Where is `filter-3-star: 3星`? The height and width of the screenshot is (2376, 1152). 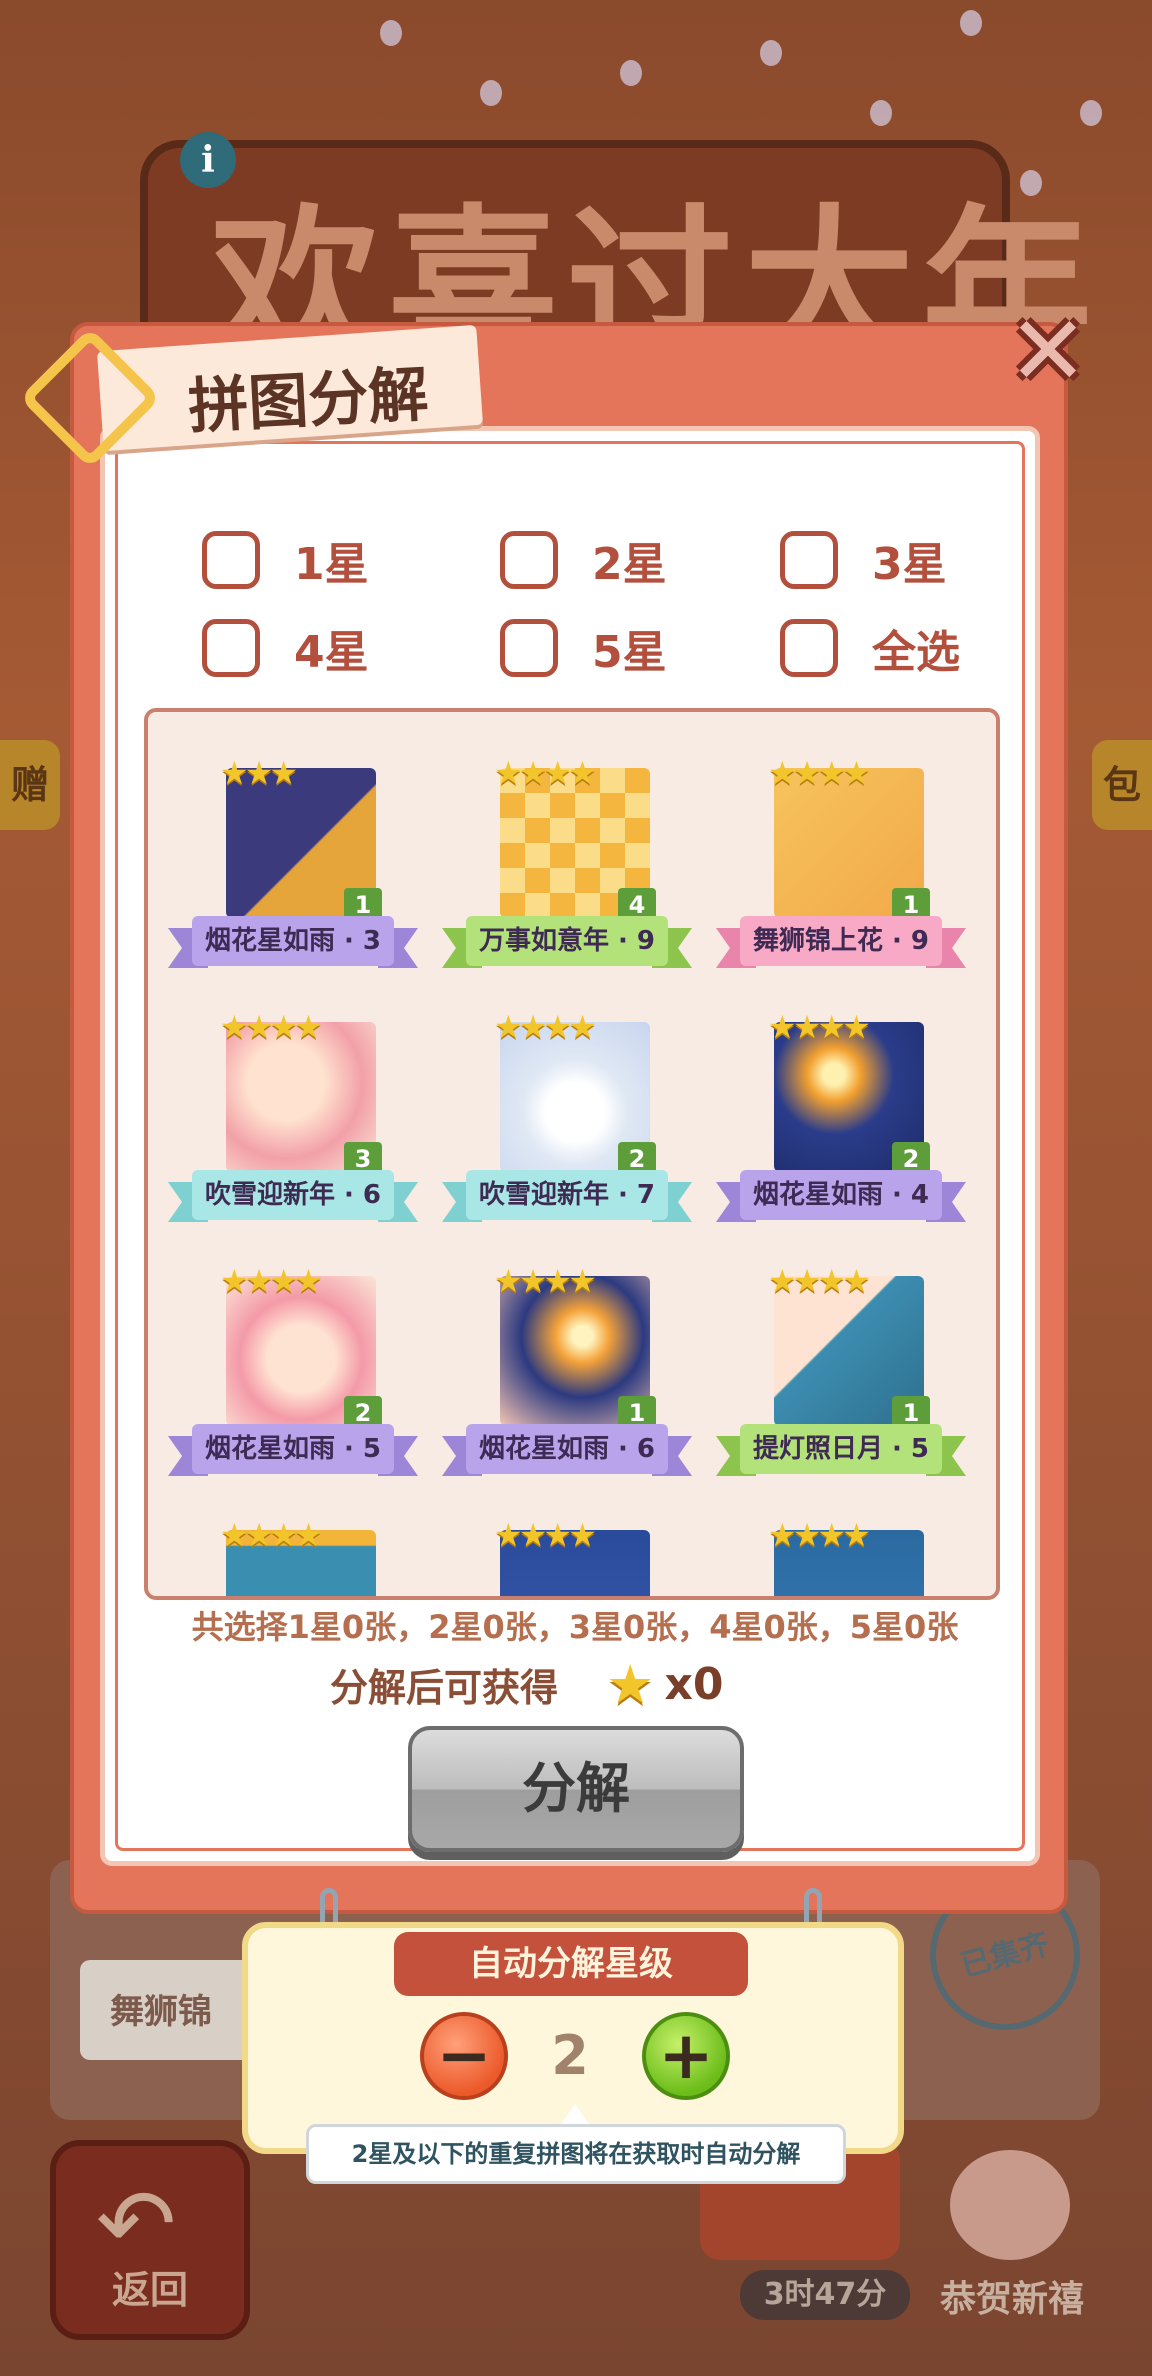
filter-3-star: 3星 is located at coordinates (863, 560).